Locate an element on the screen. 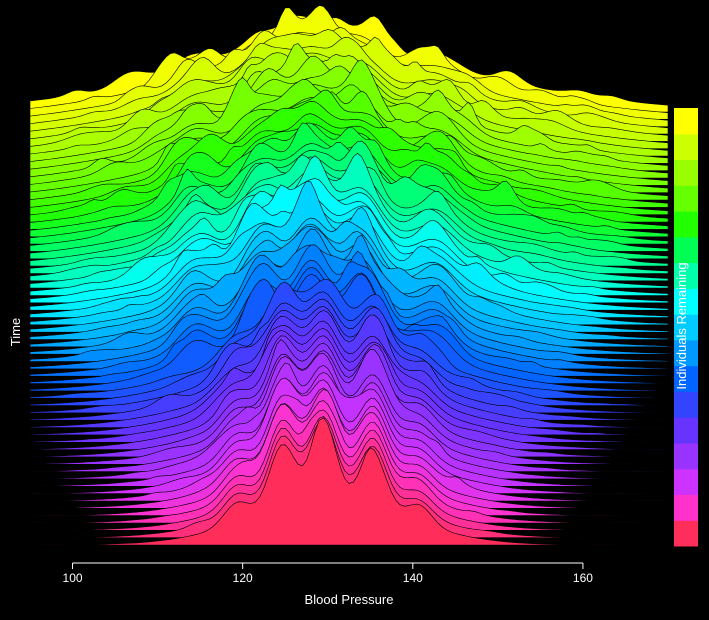 The height and width of the screenshot is (620, 709). x-tick-label: 140 is located at coordinates (413, 578).